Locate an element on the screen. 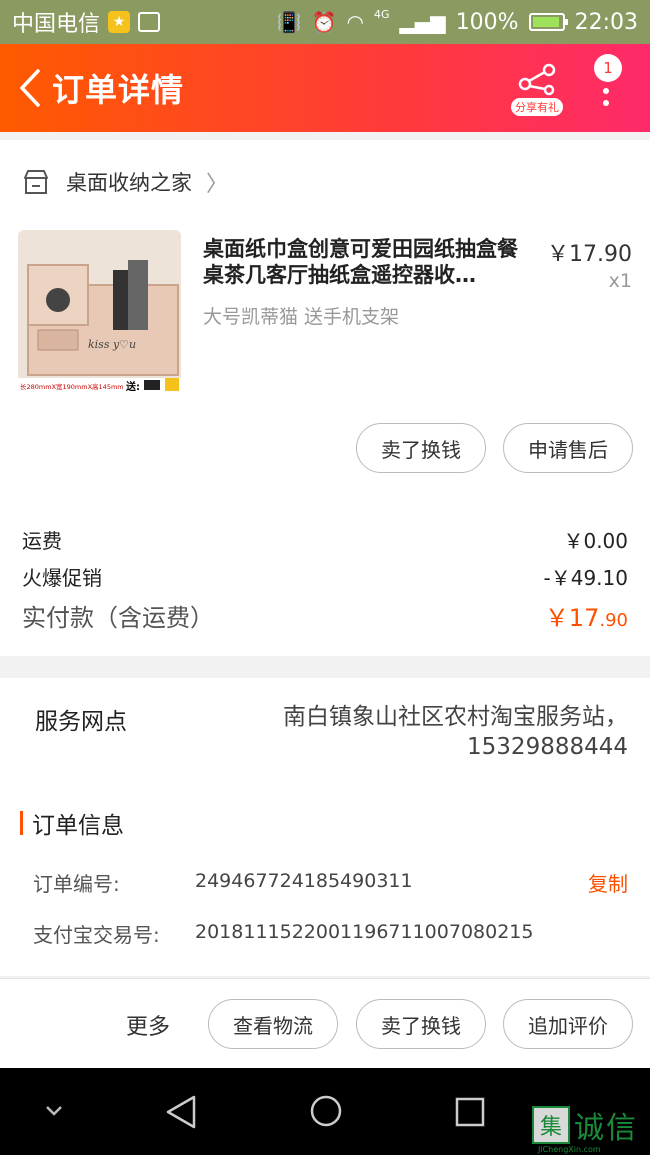 The image size is (650, 1155). nav-collapse-icon is located at coordinates (54, 1111).